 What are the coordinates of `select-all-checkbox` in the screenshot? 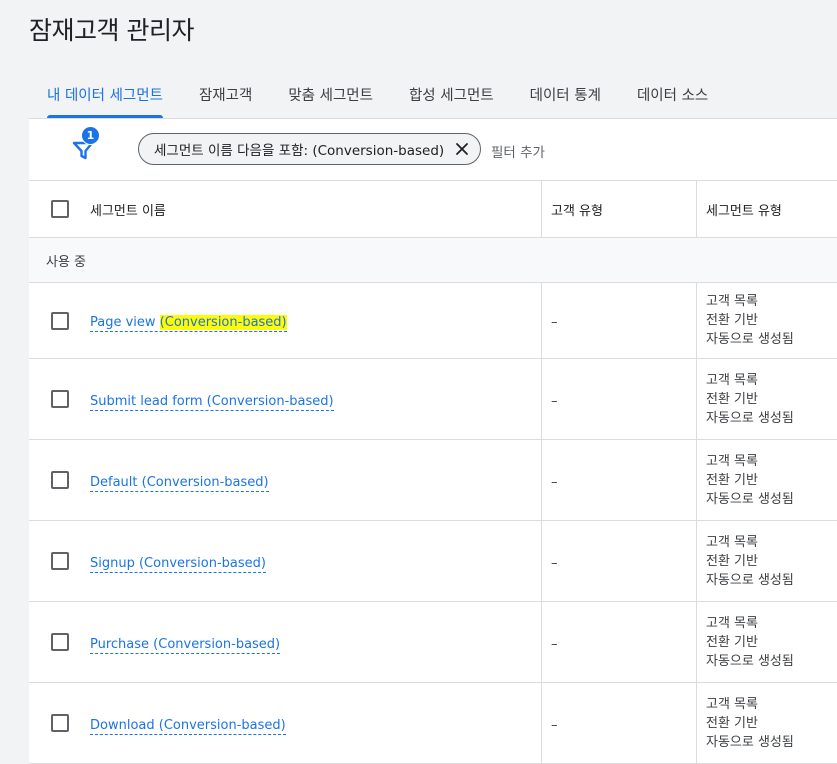 It's located at (60, 209).